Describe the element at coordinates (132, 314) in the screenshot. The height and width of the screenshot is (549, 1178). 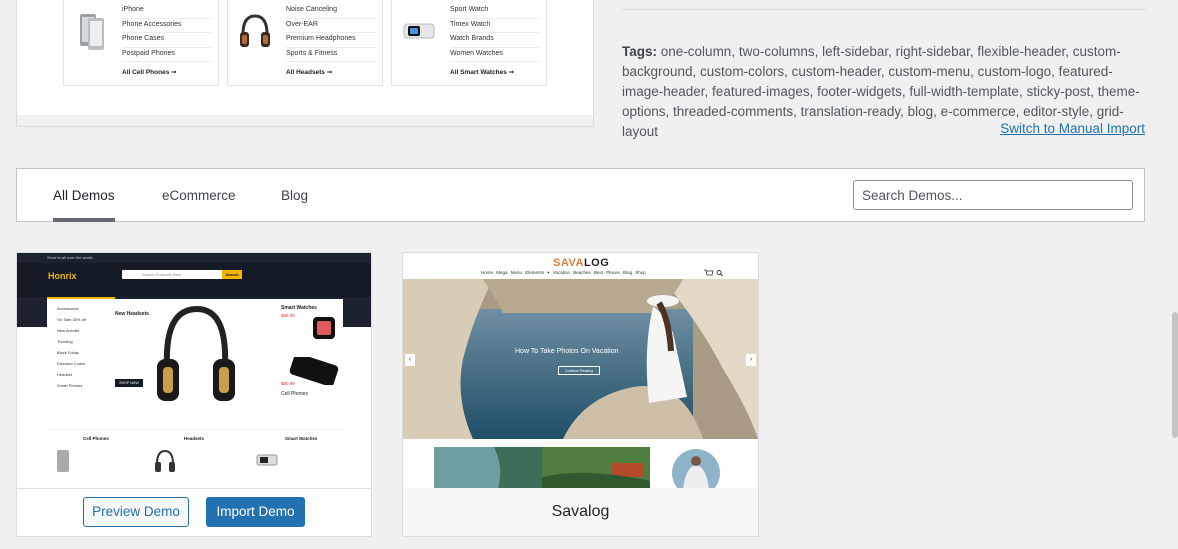
I see `hero-title: New Headsets` at that location.